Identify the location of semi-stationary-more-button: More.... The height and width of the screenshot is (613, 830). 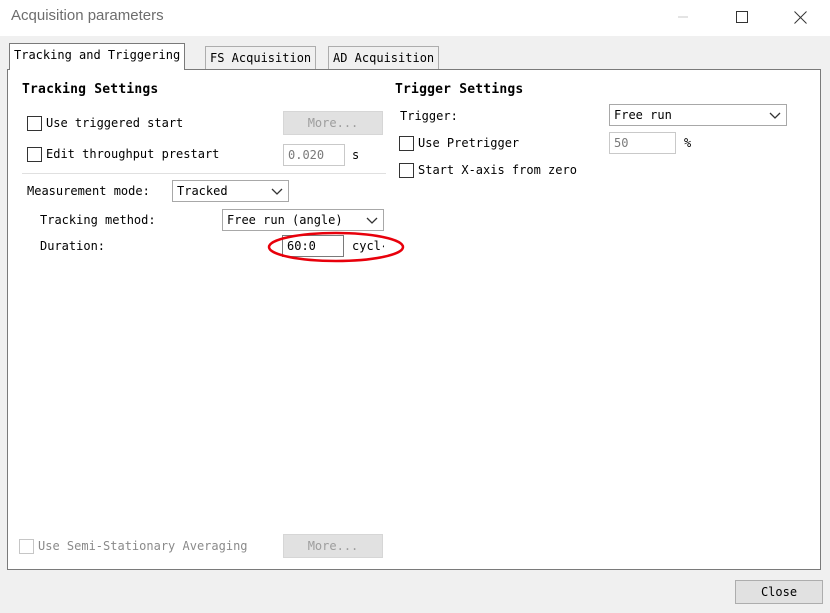
(333, 546).